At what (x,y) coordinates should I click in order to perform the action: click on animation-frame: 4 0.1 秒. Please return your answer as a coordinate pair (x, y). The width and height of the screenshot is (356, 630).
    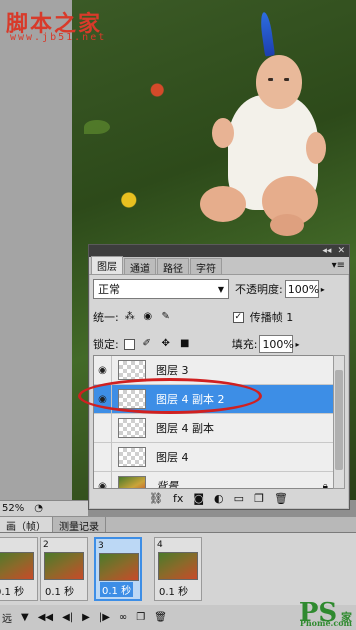
    Looking at the image, I should click on (178, 569).